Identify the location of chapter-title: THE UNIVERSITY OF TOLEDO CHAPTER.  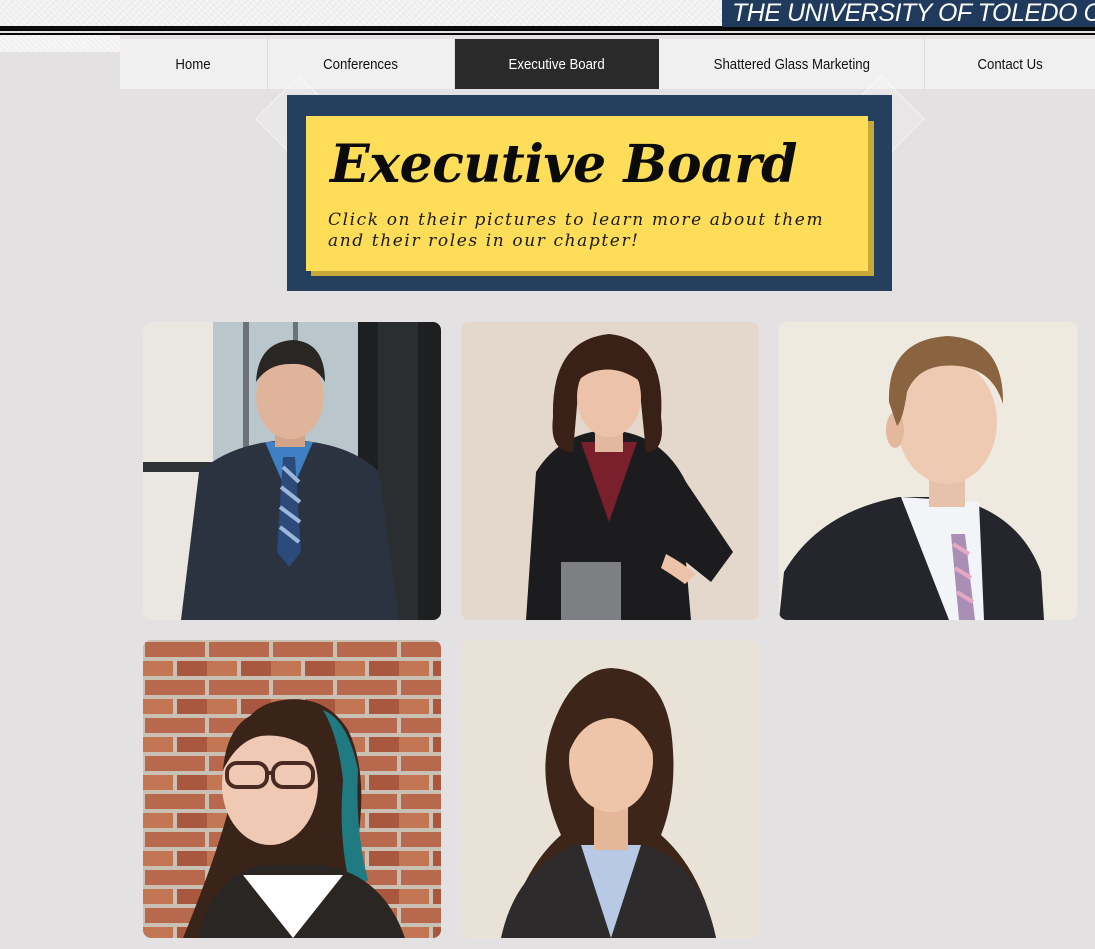
(908, 13).